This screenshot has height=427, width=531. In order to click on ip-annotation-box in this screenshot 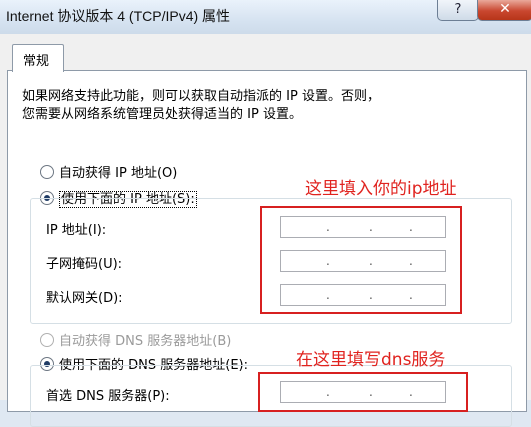, I will do `click(361, 260)`.